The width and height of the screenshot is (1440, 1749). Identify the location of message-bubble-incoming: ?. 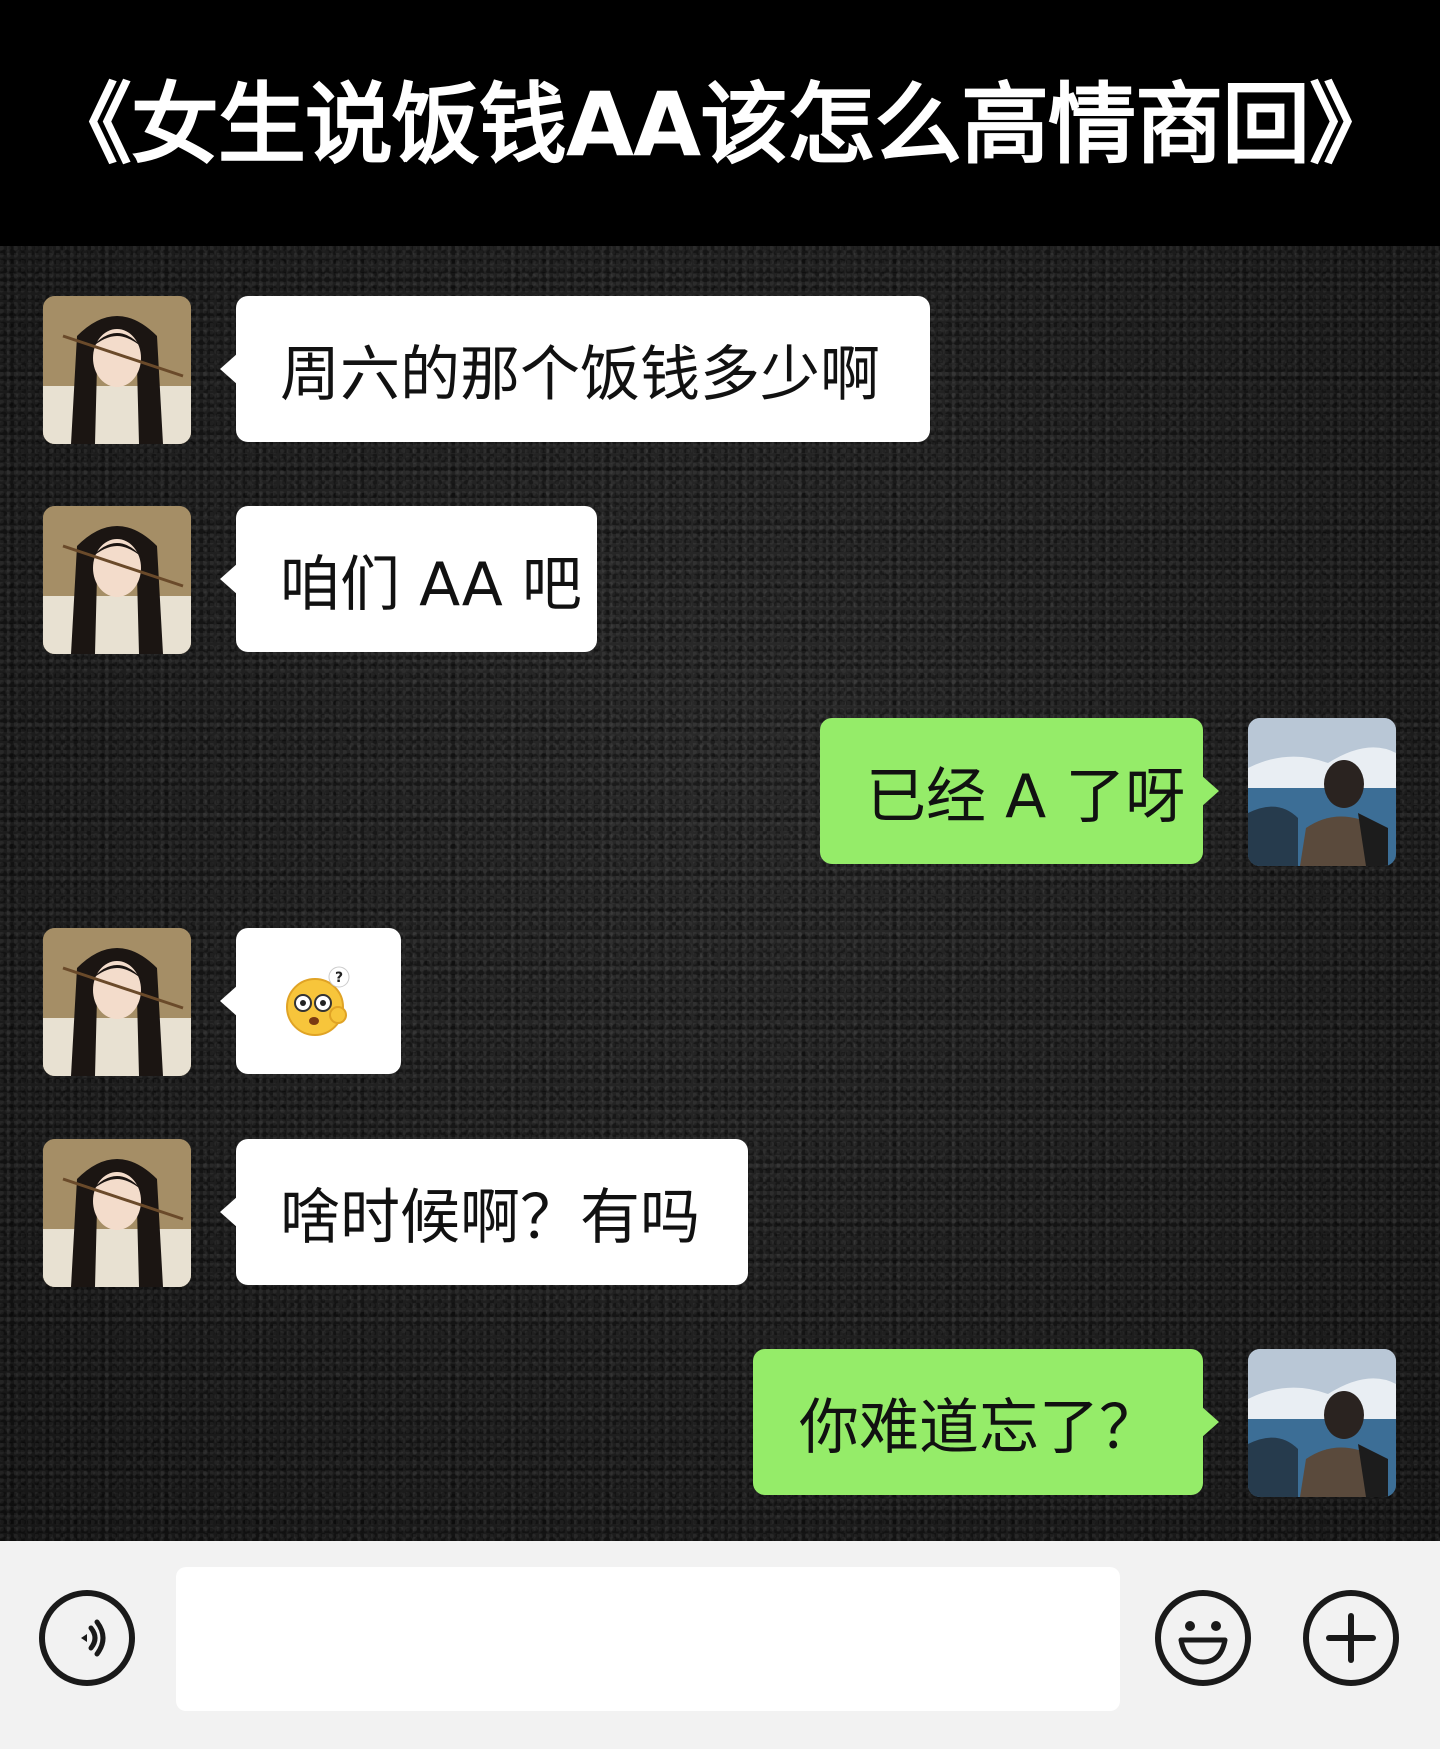
(310, 1001).